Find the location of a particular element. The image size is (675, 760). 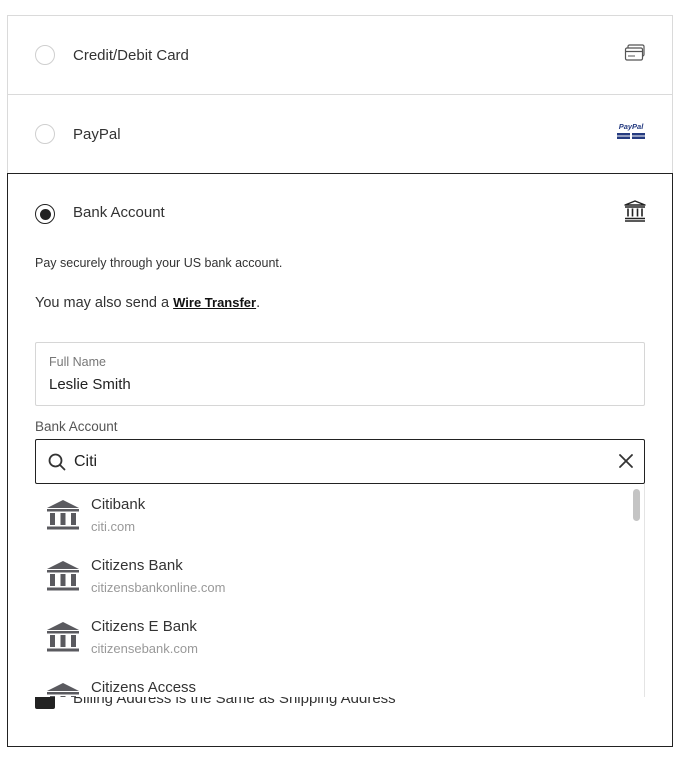

payment-option-paypal: PayPal PayPal is located at coordinates (340, 134).